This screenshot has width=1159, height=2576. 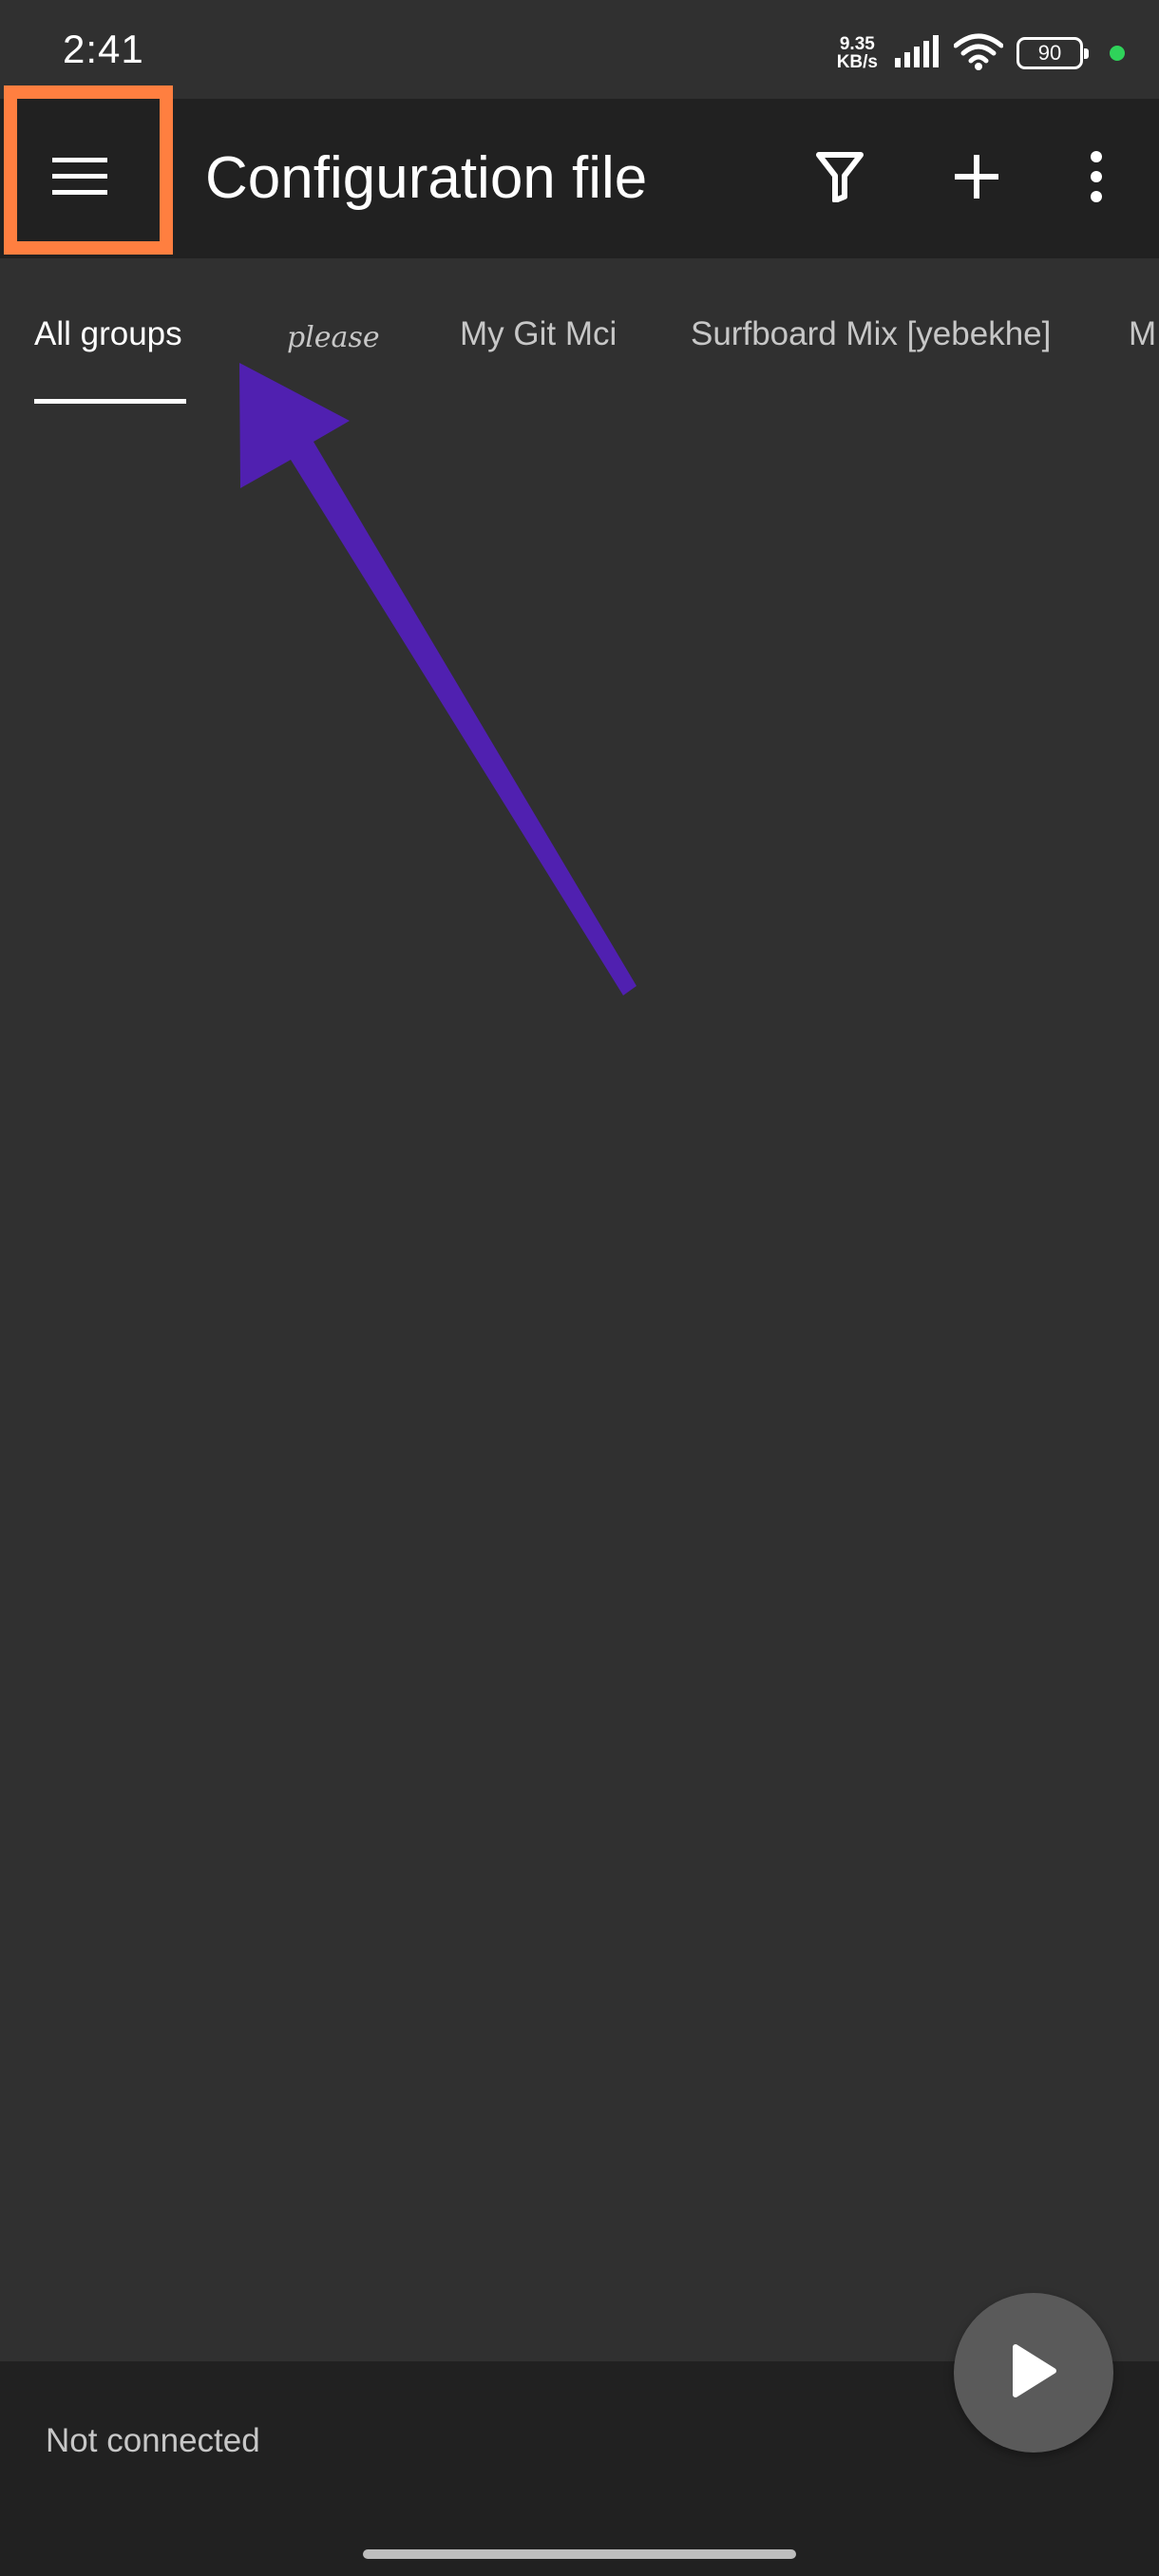 What do you see at coordinates (108, 334) in the screenshot?
I see `tab-all-groups: All groups` at bounding box center [108, 334].